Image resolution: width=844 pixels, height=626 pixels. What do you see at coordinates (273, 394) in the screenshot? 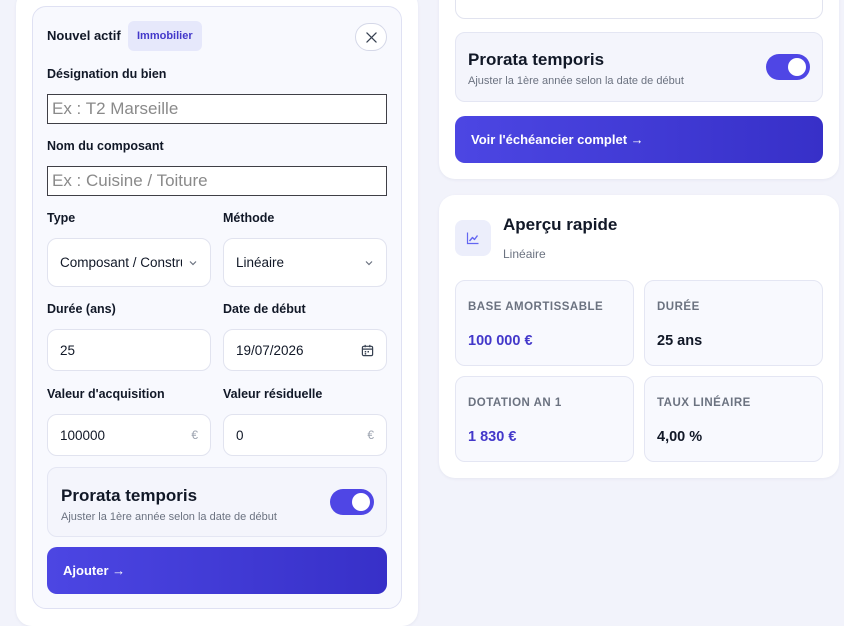
I see `residual-label: Valeur résiduelle` at bounding box center [273, 394].